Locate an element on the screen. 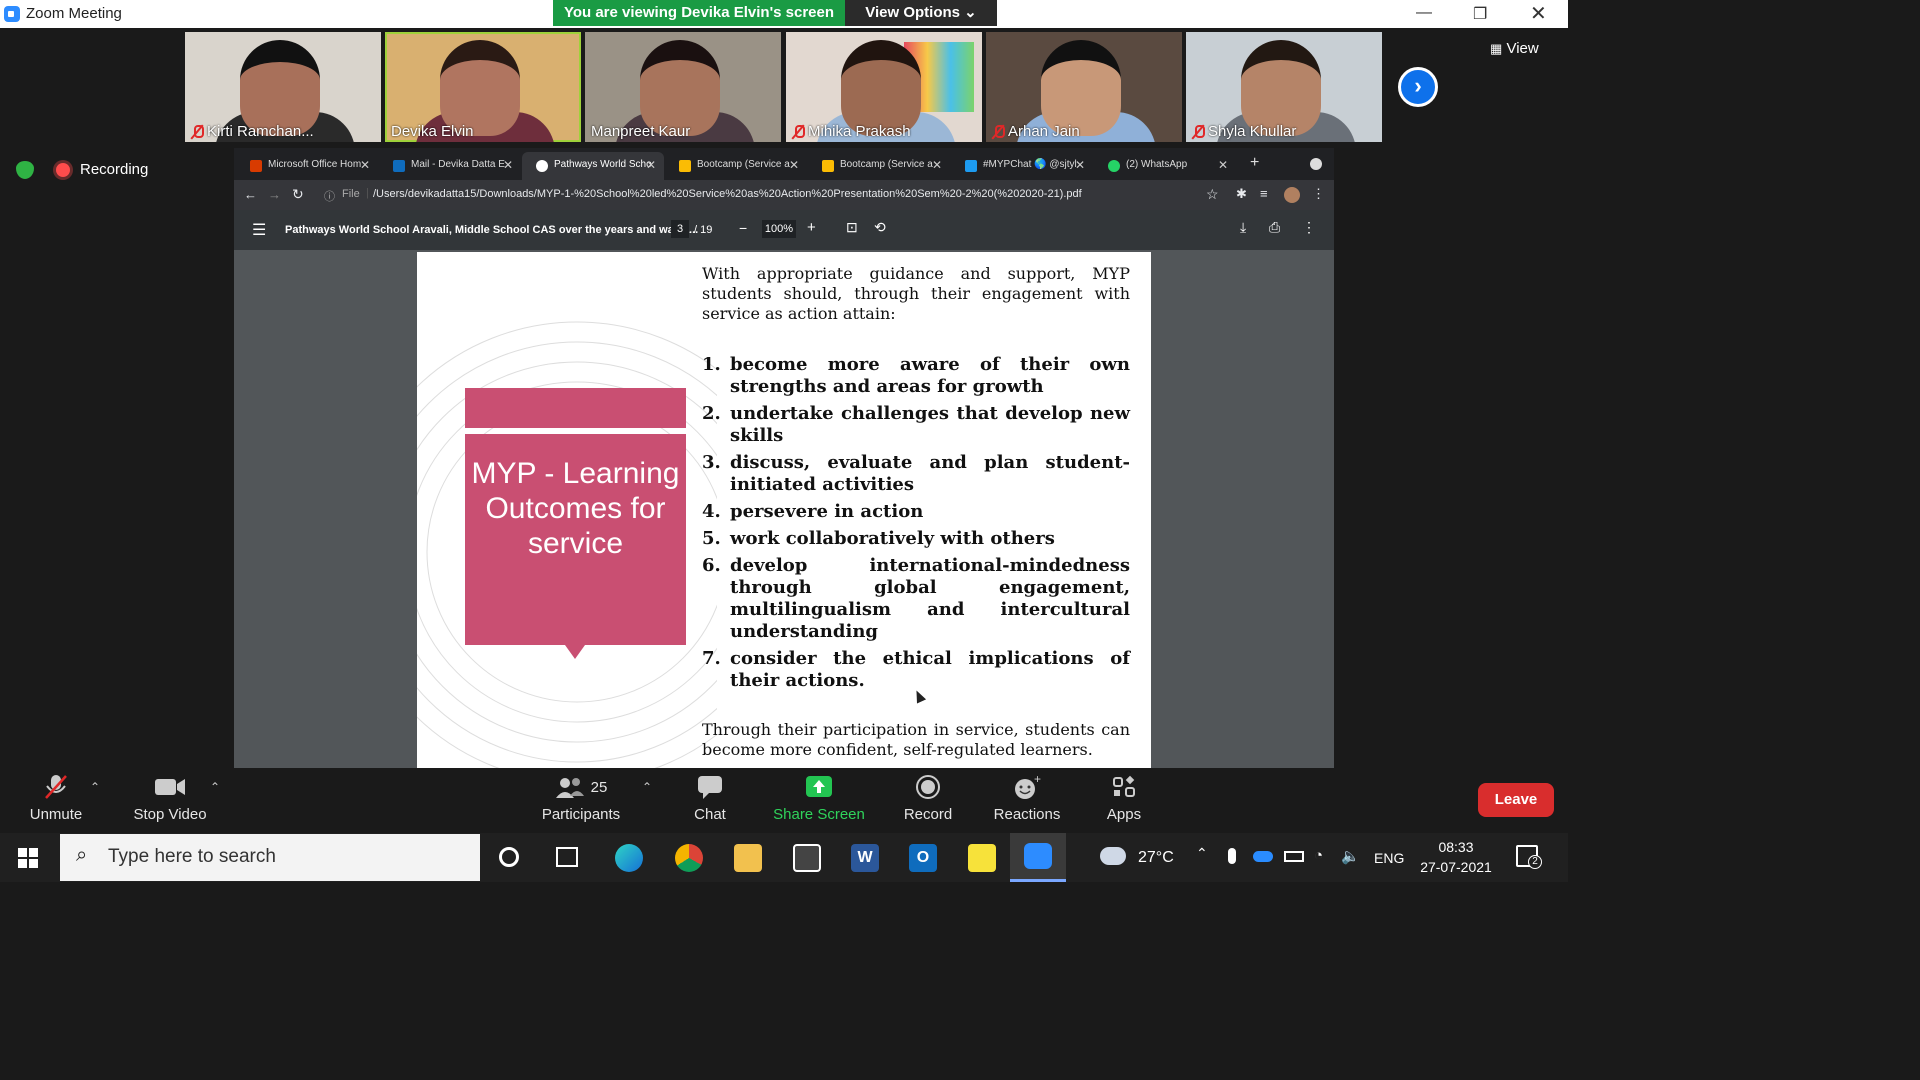 The height and width of the screenshot is (1080, 1920). participant-tile: Arhan Jain is located at coordinates (1084, 87).